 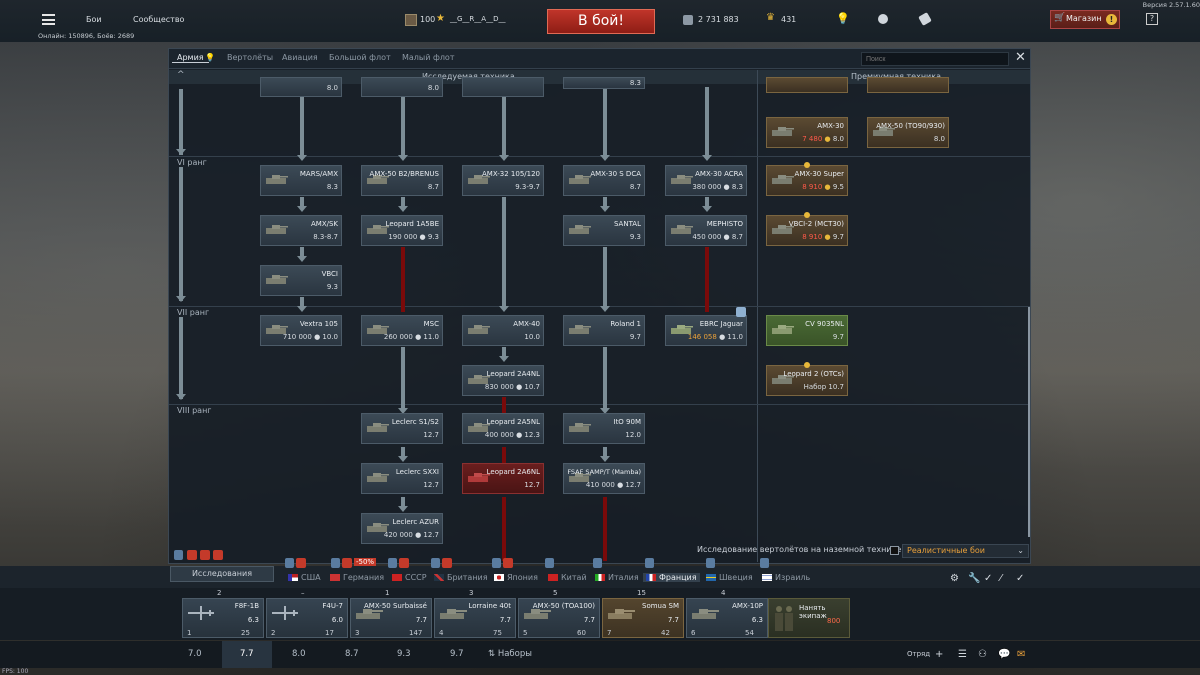 What do you see at coordinates (935, 59) in the screenshot?
I see `search-input` at bounding box center [935, 59].